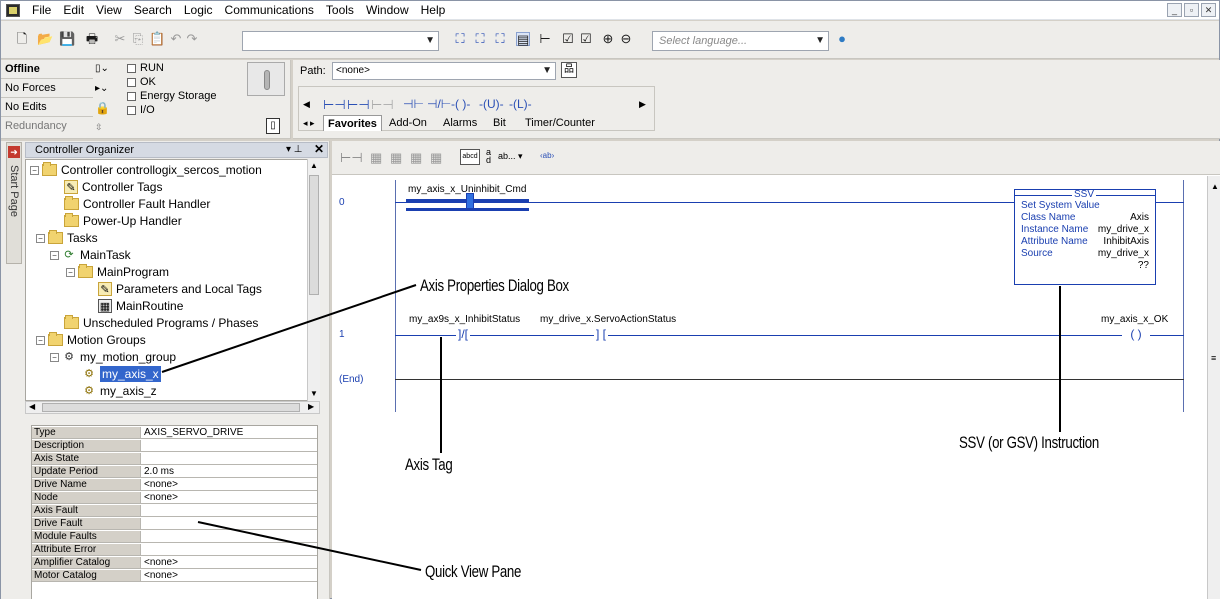 Image resolution: width=1220 pixels, height=599 pixels. Describe the element at coordinates (494, 285) in the screenshot. I see `callout-axis-properties: Axis Properties Dialog Box` at that location.